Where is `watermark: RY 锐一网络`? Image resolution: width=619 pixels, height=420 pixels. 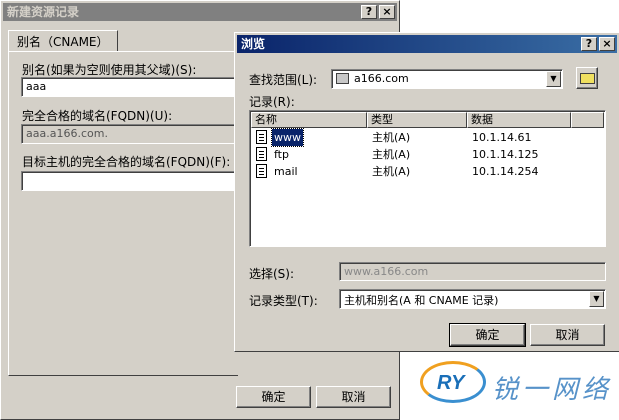
watermark: RY 锐一网络 is located at coordinates (511, 387).